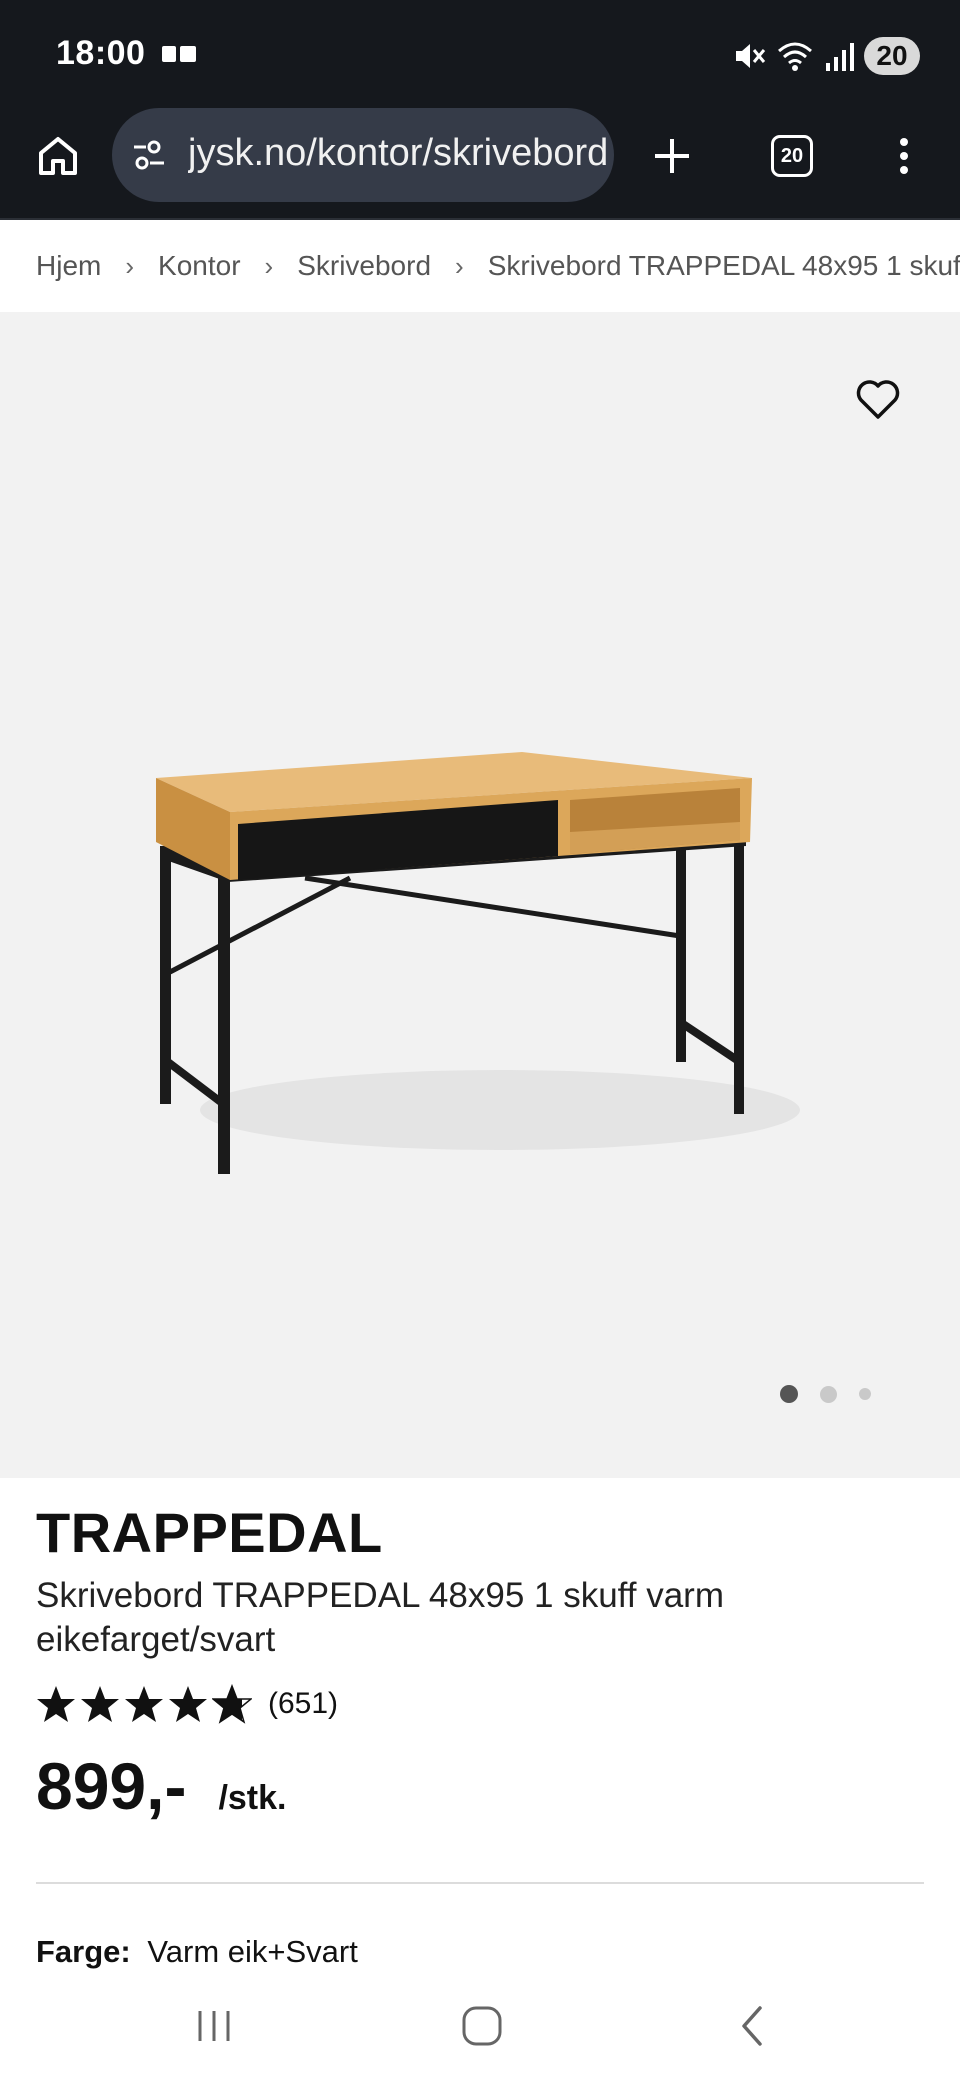 The width and height of the screenshot is (960, 2080). What do you see at coordinates (303, 1704) in the screenshot?
I see `review-count: (651)` at bounding box center [303, 1704].